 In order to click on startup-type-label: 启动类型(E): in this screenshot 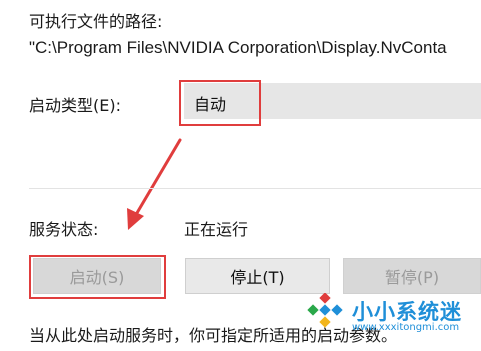, I will do `click(75, 105)`.